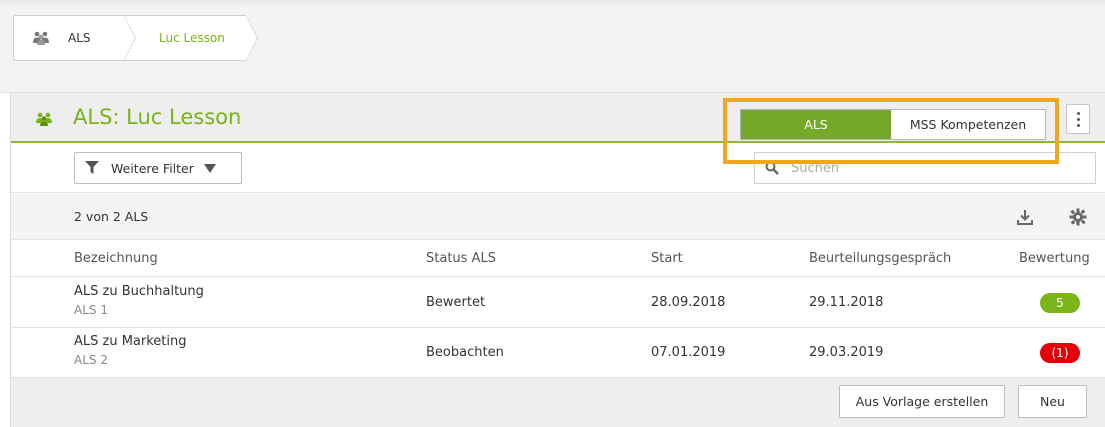 This screenshot has height=427, width=1105. Describe the element at coordinates (157, 117) in the screenshot. I see `page-title: ALS: Luc Lesson` at that location.